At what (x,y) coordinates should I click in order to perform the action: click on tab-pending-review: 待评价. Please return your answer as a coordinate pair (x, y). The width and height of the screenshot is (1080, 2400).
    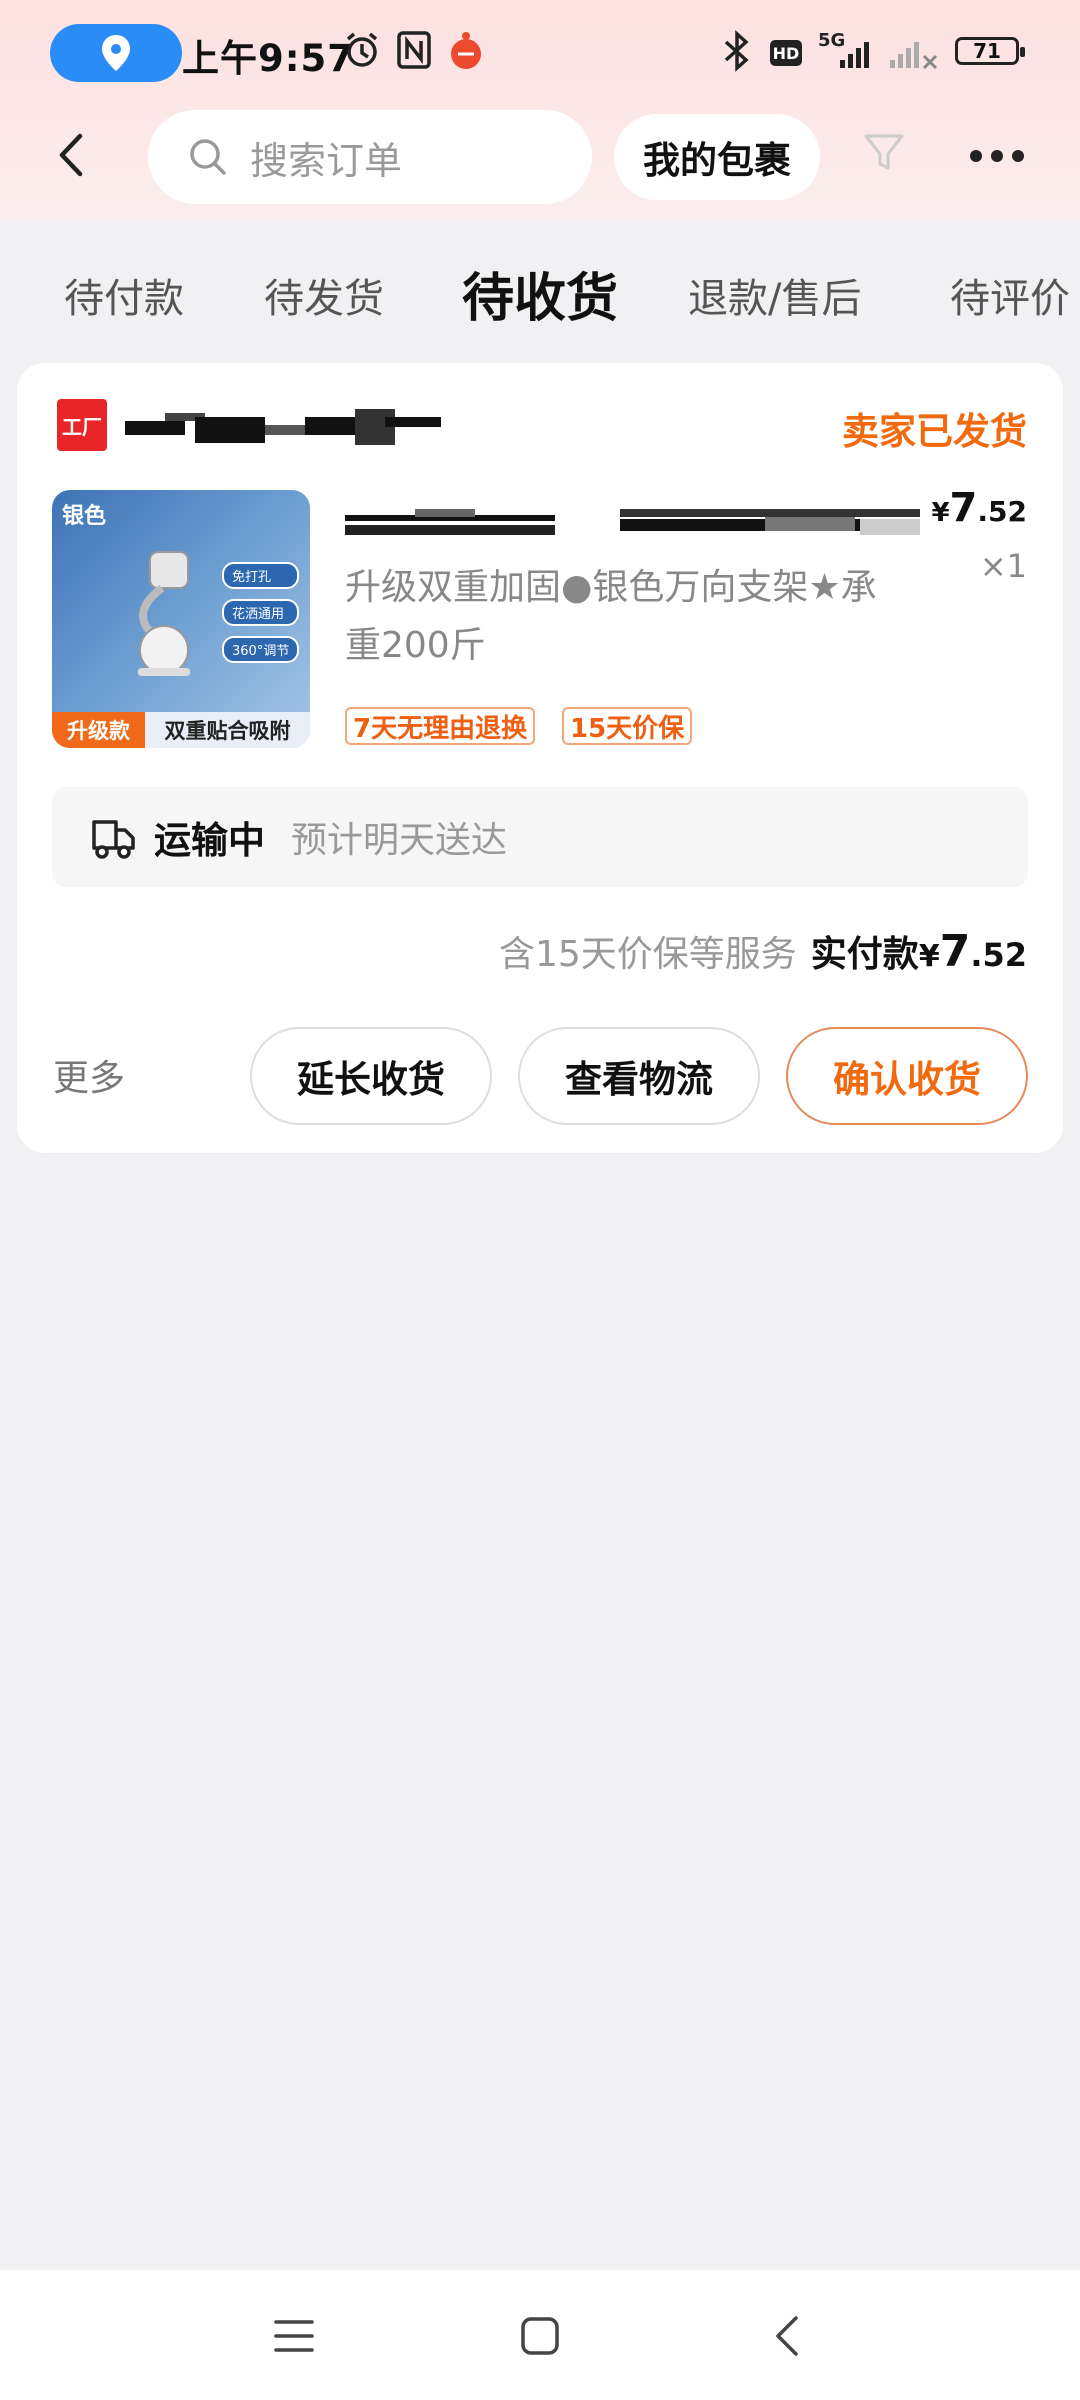
    Looking at the image, I should click on (1010, 295).